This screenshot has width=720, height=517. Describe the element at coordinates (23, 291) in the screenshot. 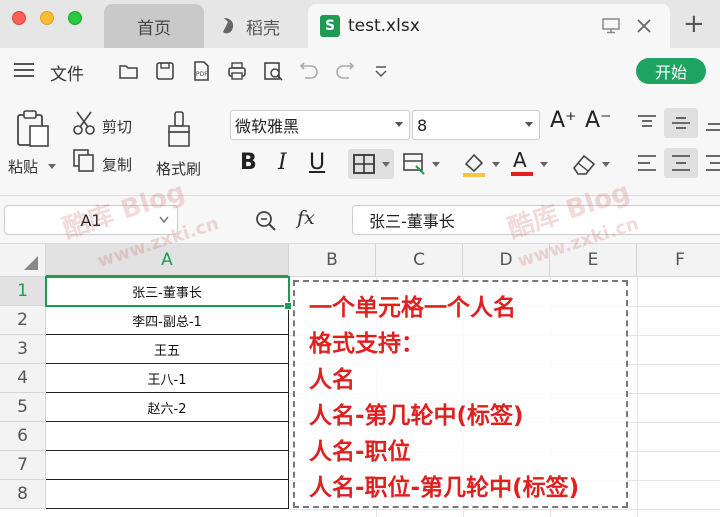

I see `row-header-1: 1` at that location.